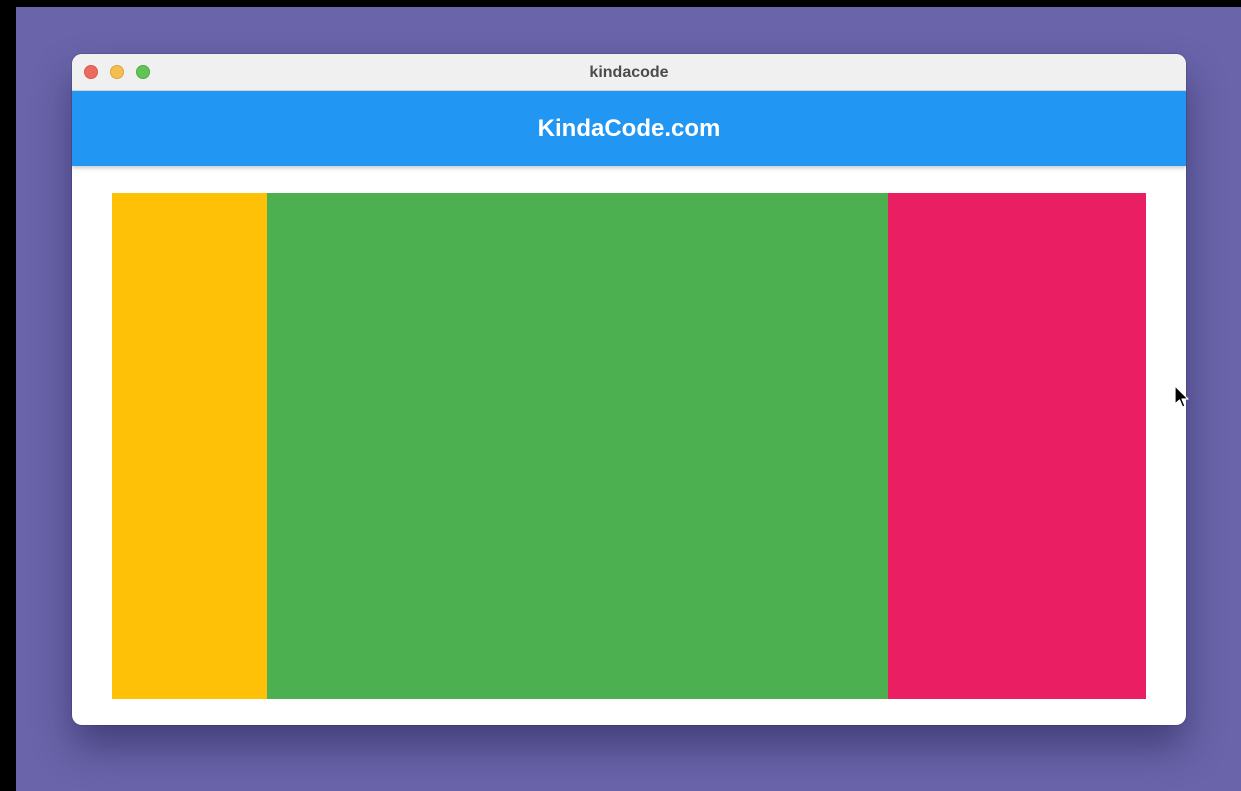 Image resolution: width=1241 pixels, height=791 pixels. I want to click on amber-block, so click(189, 446).